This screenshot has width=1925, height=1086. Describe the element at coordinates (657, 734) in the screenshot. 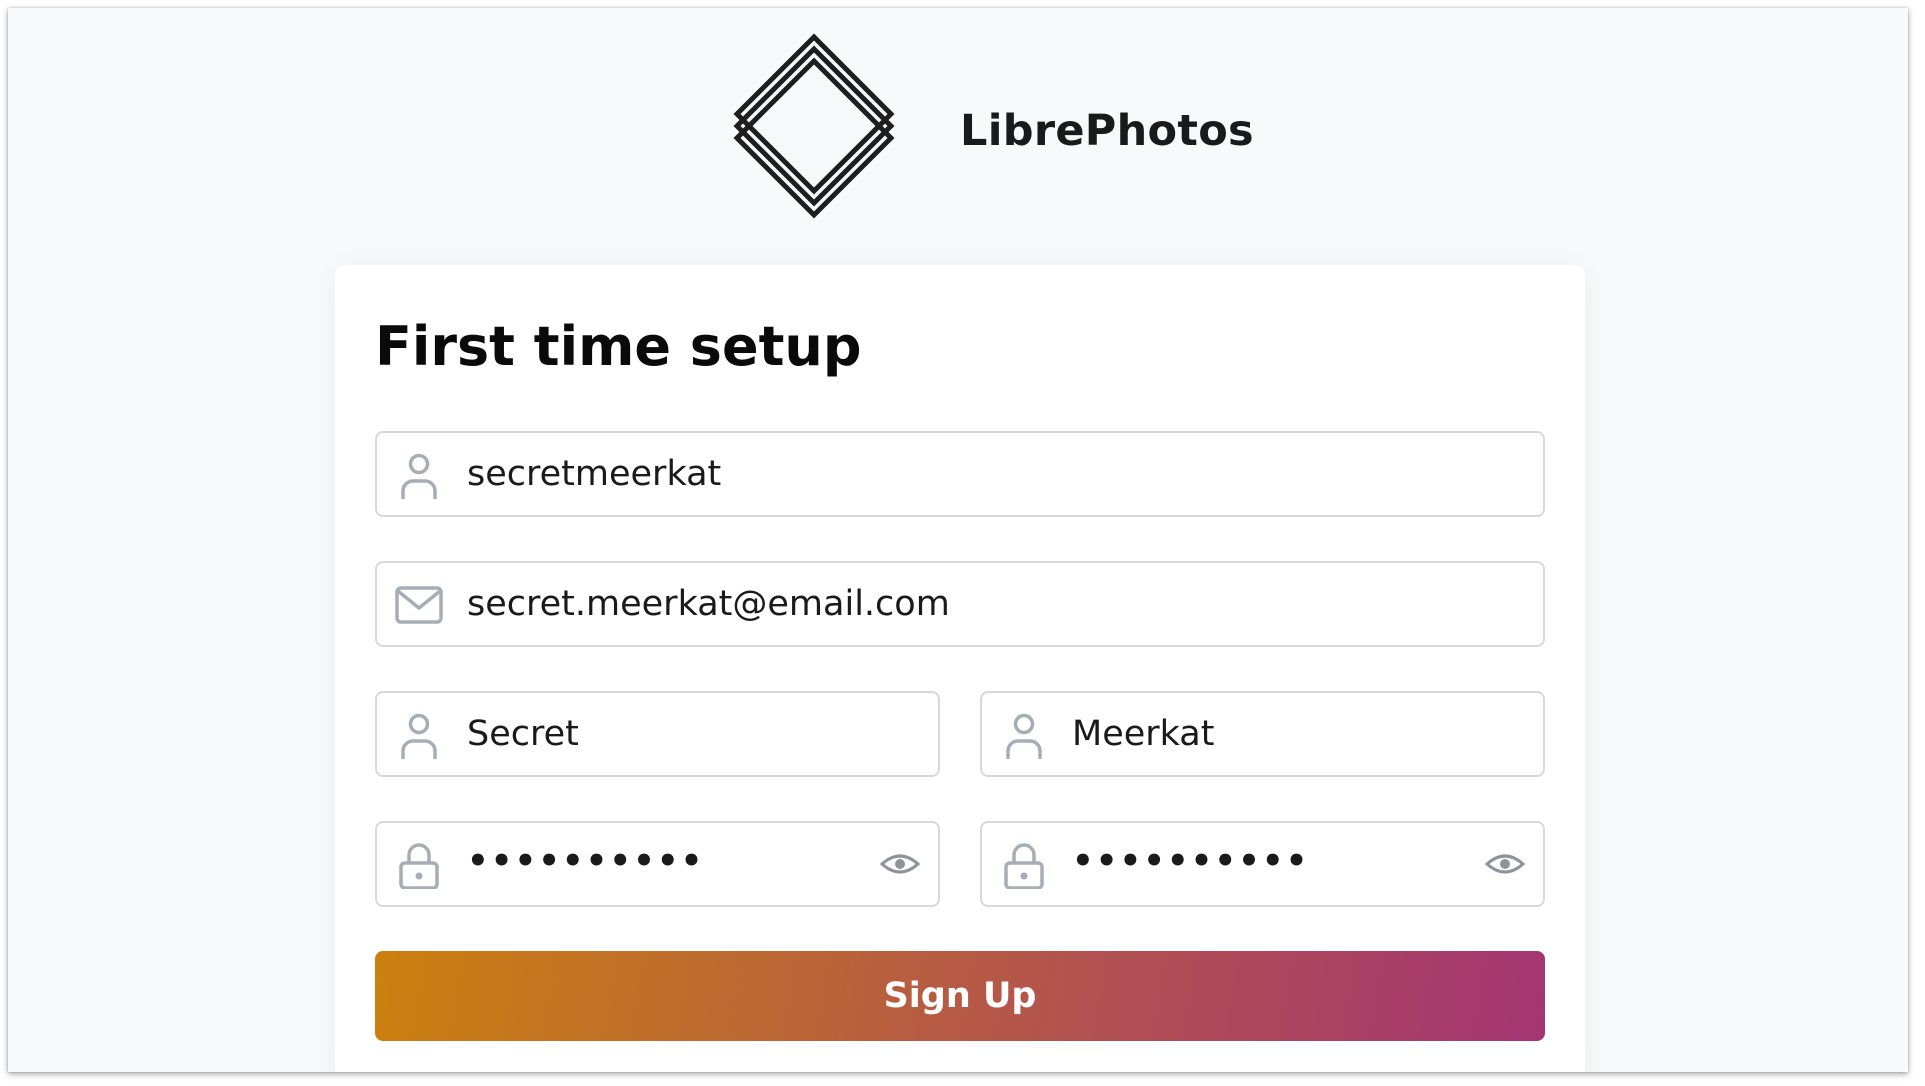

I see `first-name-field: Secret` at that location.